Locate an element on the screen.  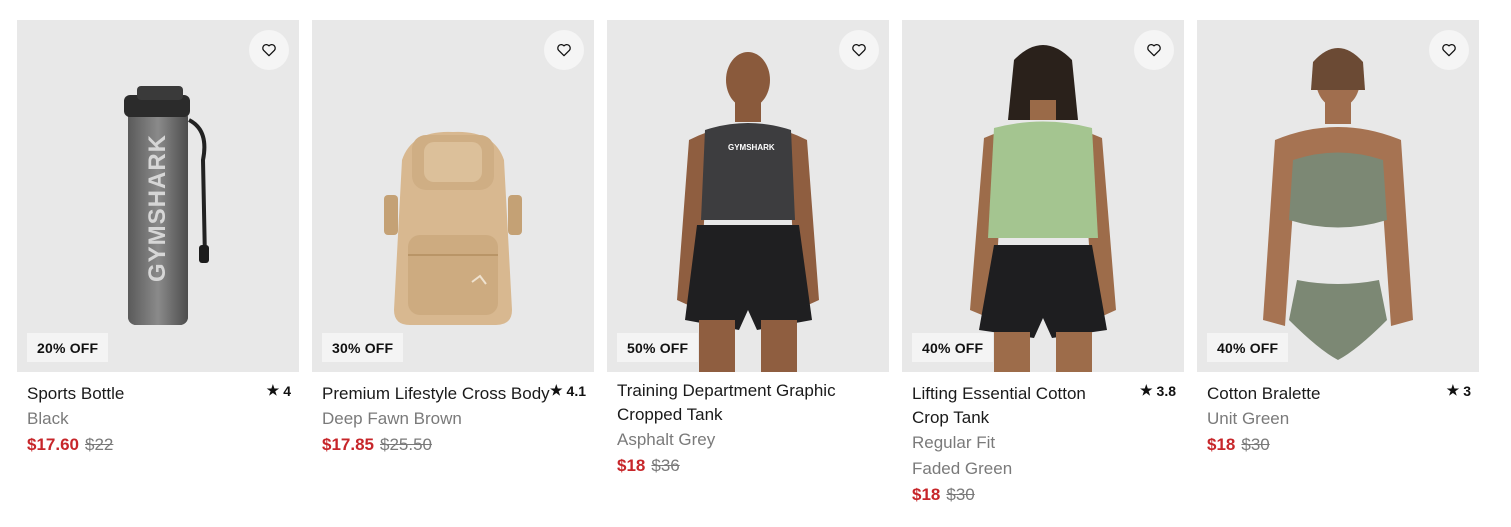
original-price: $36 is located at coordinates (665, 465).